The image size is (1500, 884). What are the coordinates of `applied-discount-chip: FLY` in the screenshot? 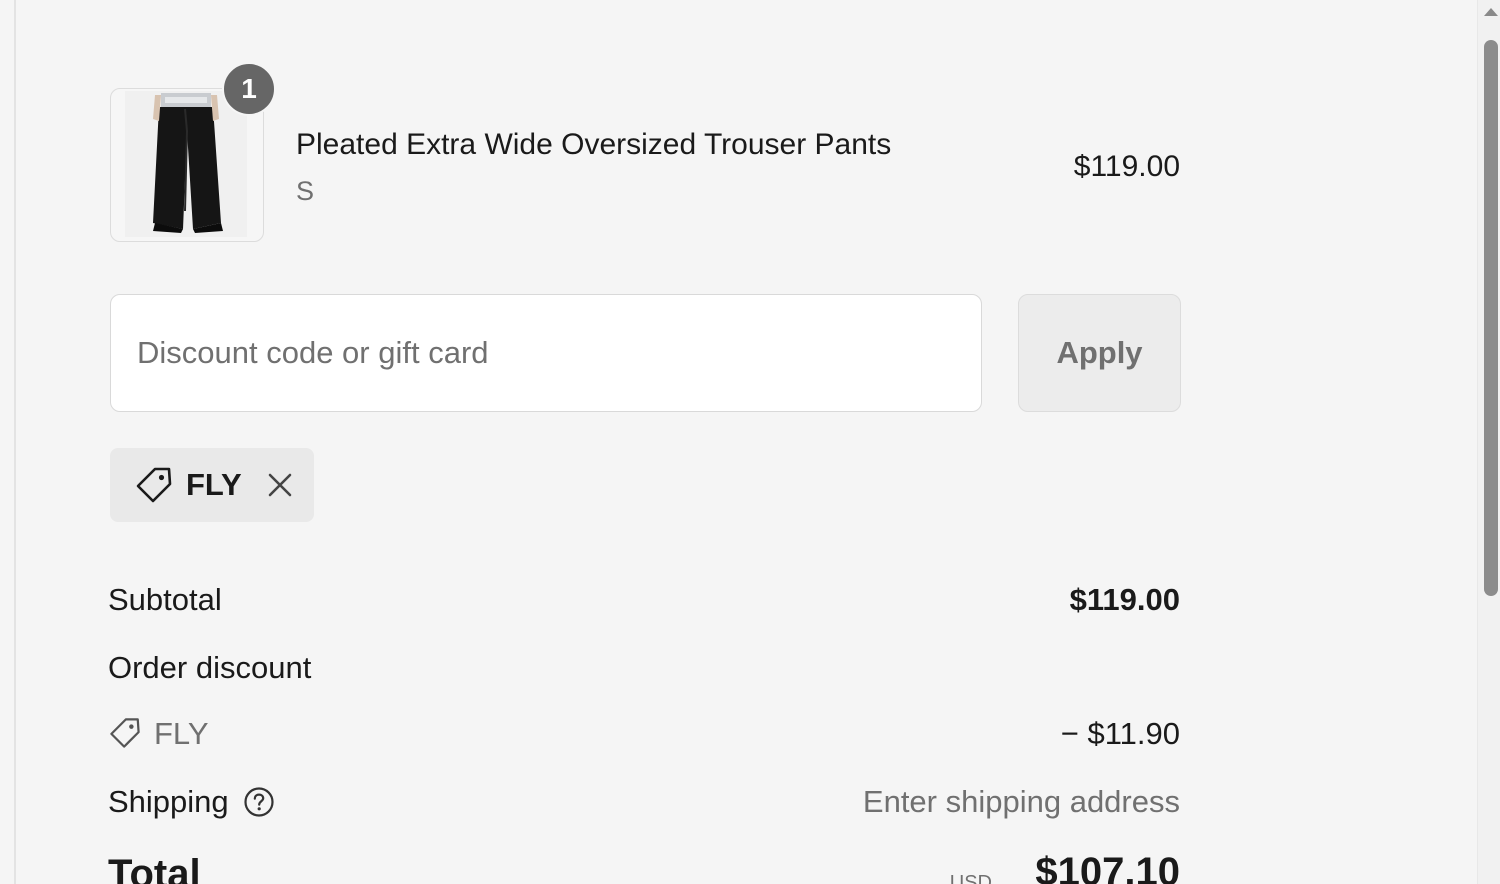 It's located at (212, 485).